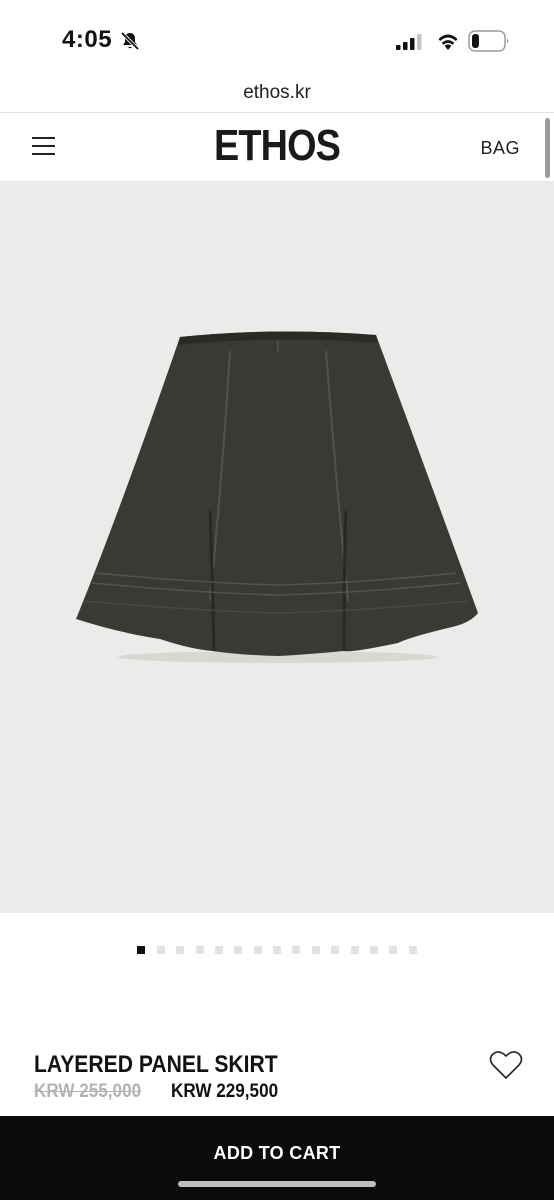  I want to click on status-bar: 4:05, so click(277, 40).